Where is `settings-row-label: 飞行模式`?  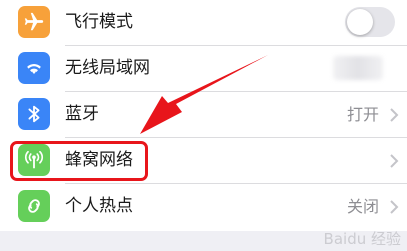 settings-row-label: 飞行模式 is located at coordinates (99, 22).